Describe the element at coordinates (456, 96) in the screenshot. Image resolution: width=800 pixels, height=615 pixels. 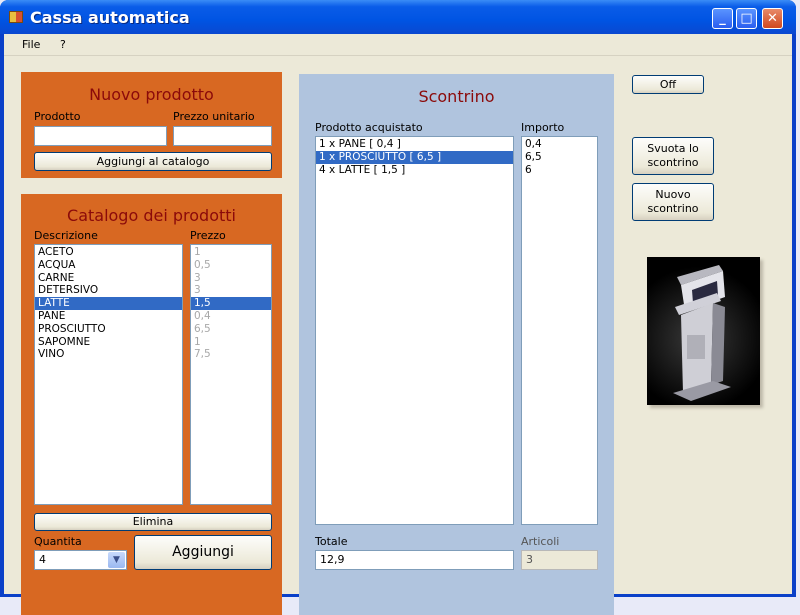
I see `scontrino-title: Scontrino` at that location.